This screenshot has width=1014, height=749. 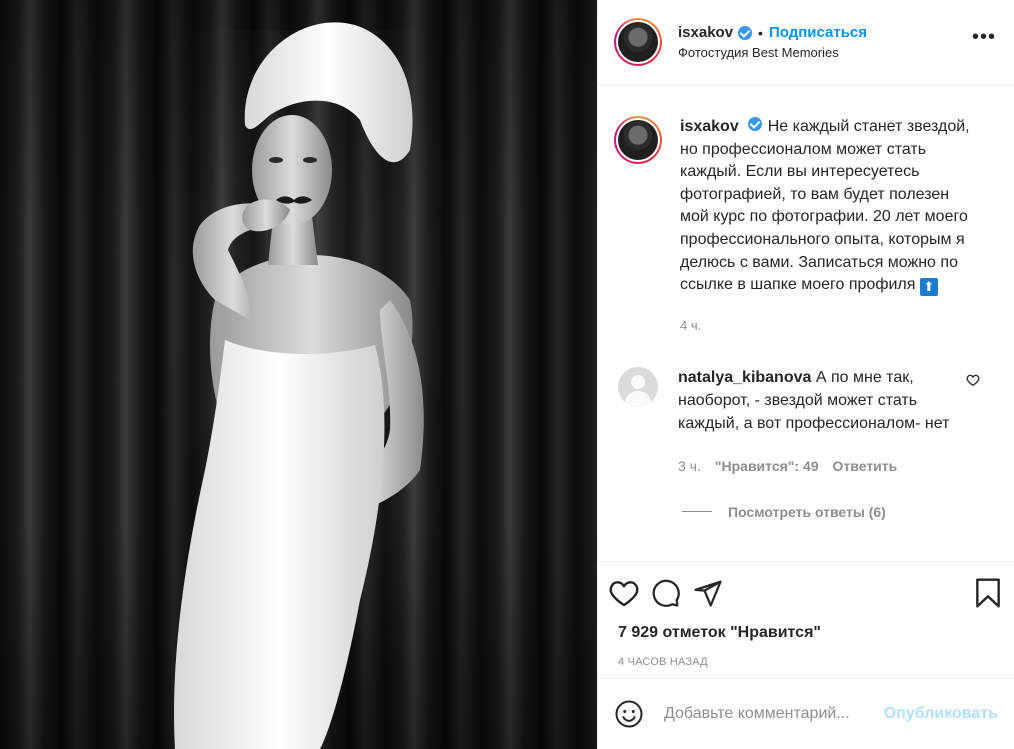 I want to click on comment-meta: 3 ч. "Нравится": 49 Ответить, so click(x=815, y=466).